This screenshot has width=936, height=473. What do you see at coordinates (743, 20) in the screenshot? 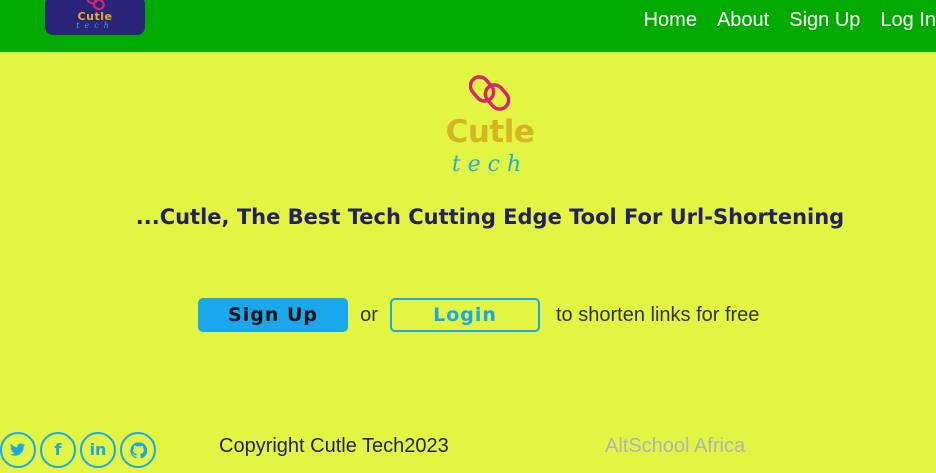
I see `nav-about-link: About` at bounding box center [743, 20].